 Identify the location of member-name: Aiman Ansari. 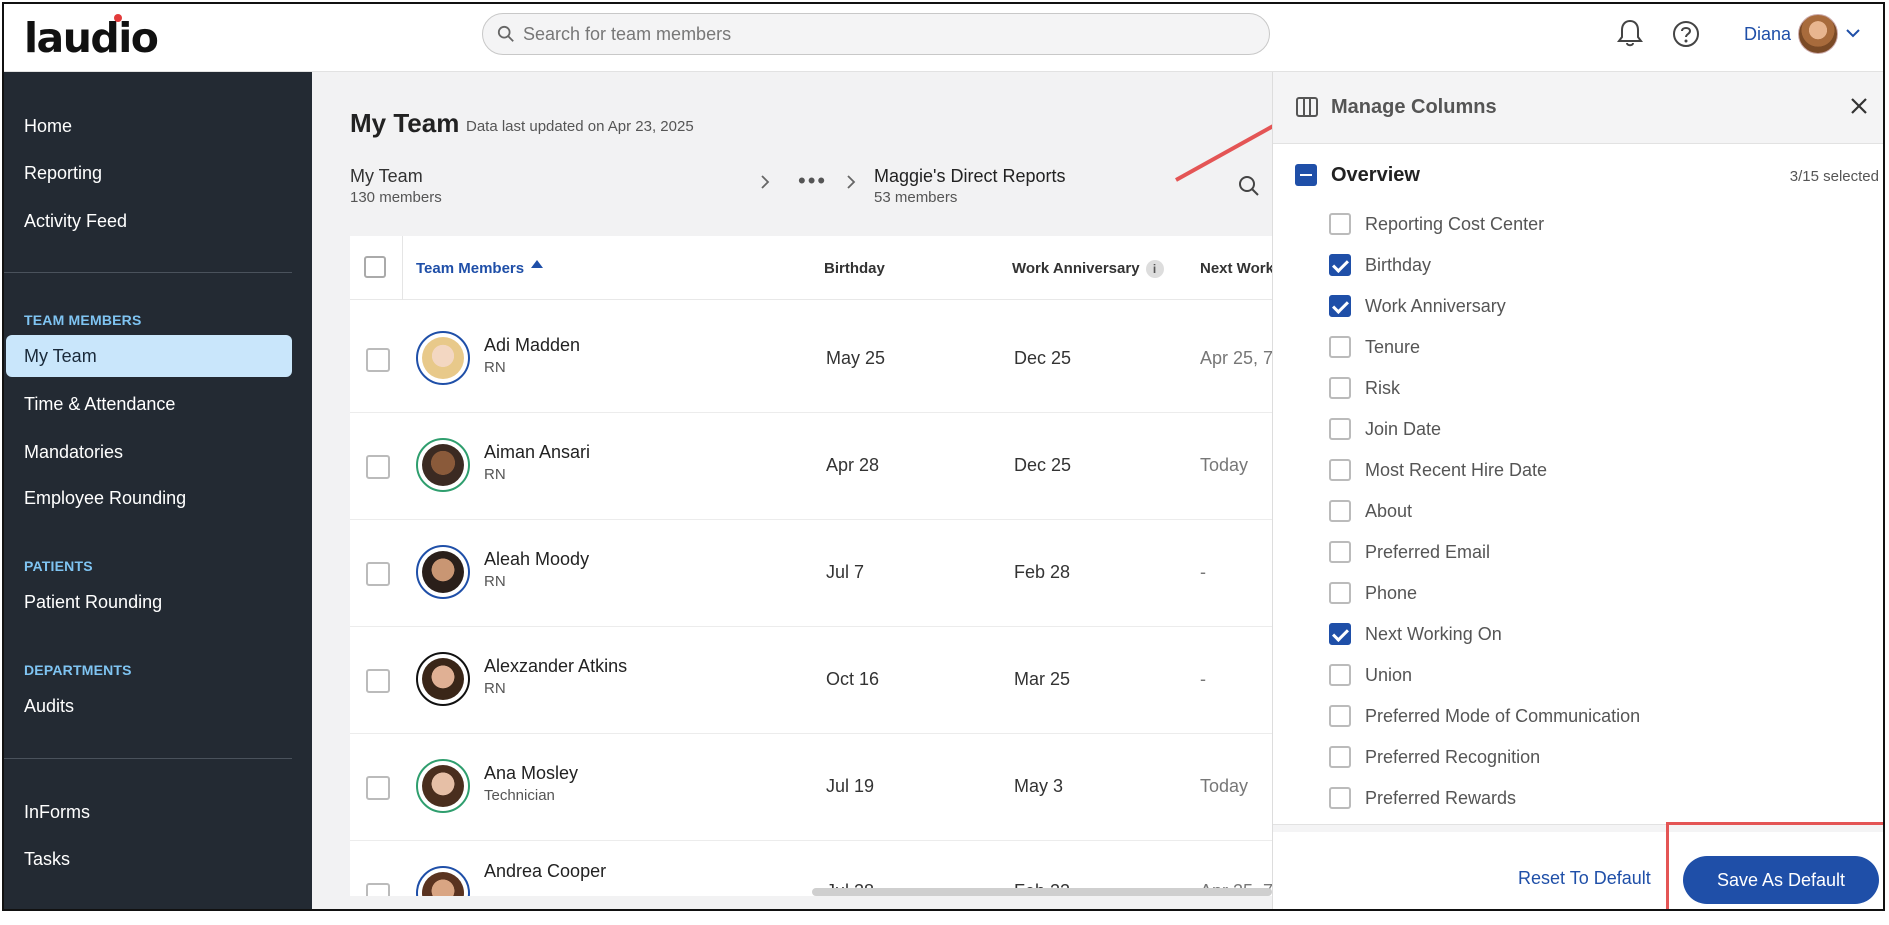
(537, 452).